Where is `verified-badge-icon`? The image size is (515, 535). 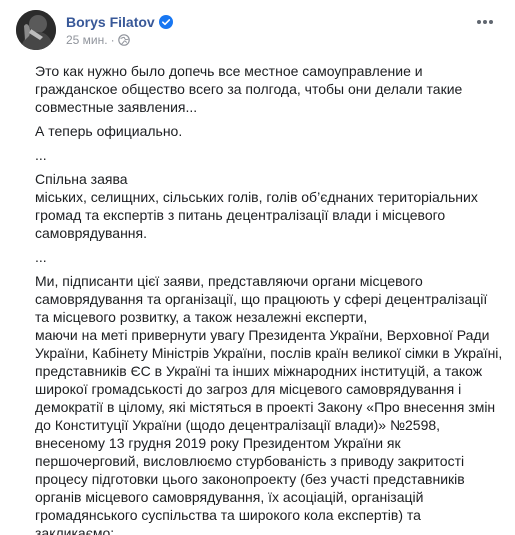 verified-badge-icon is located at coordinates (165, 22).